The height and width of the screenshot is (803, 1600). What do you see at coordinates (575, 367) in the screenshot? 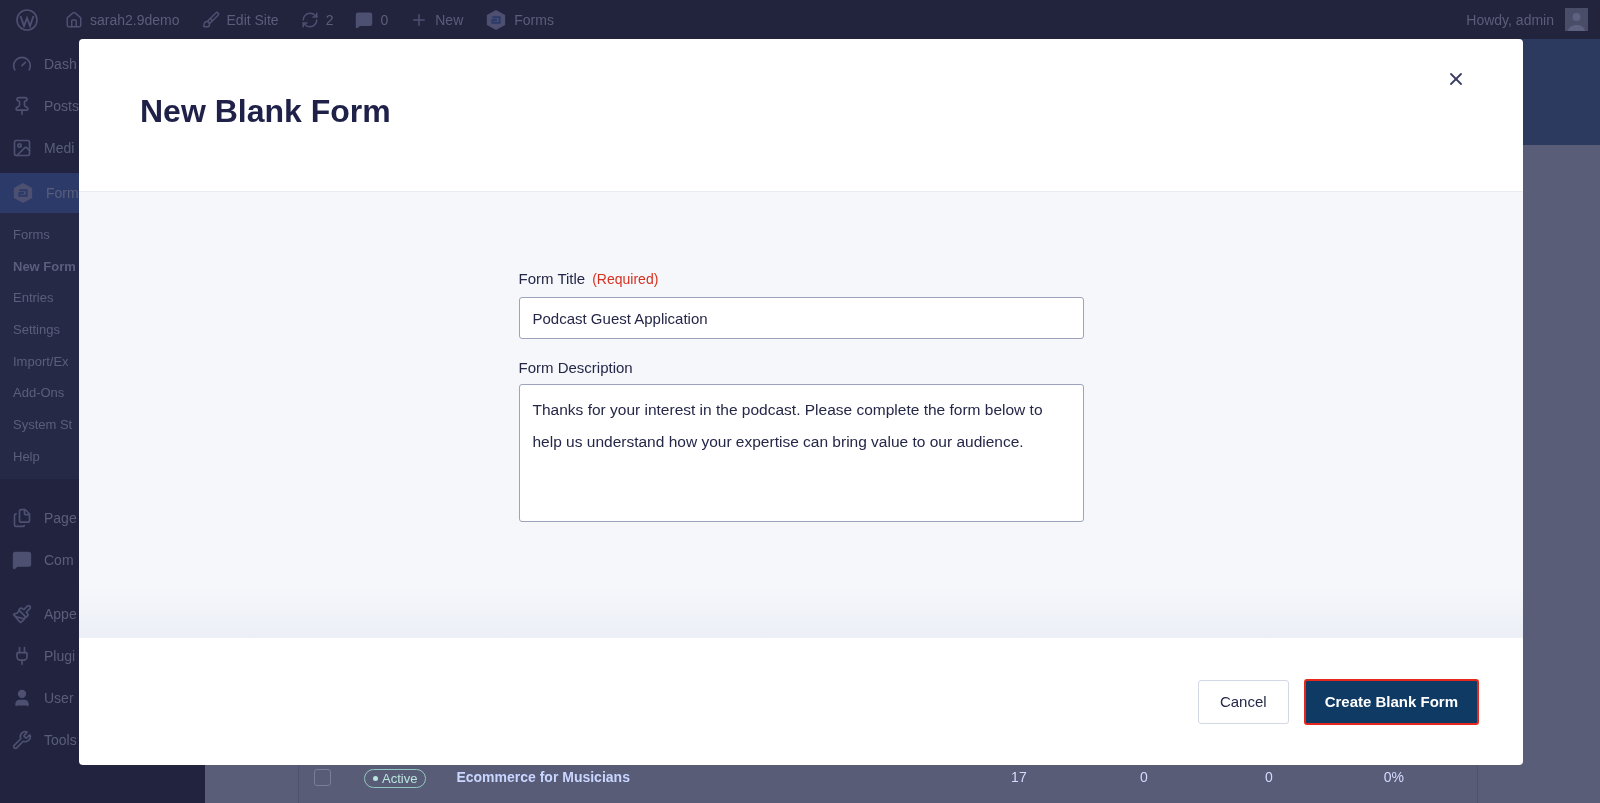
I see `field-label: Form Description` at bounding box center [575, 367].